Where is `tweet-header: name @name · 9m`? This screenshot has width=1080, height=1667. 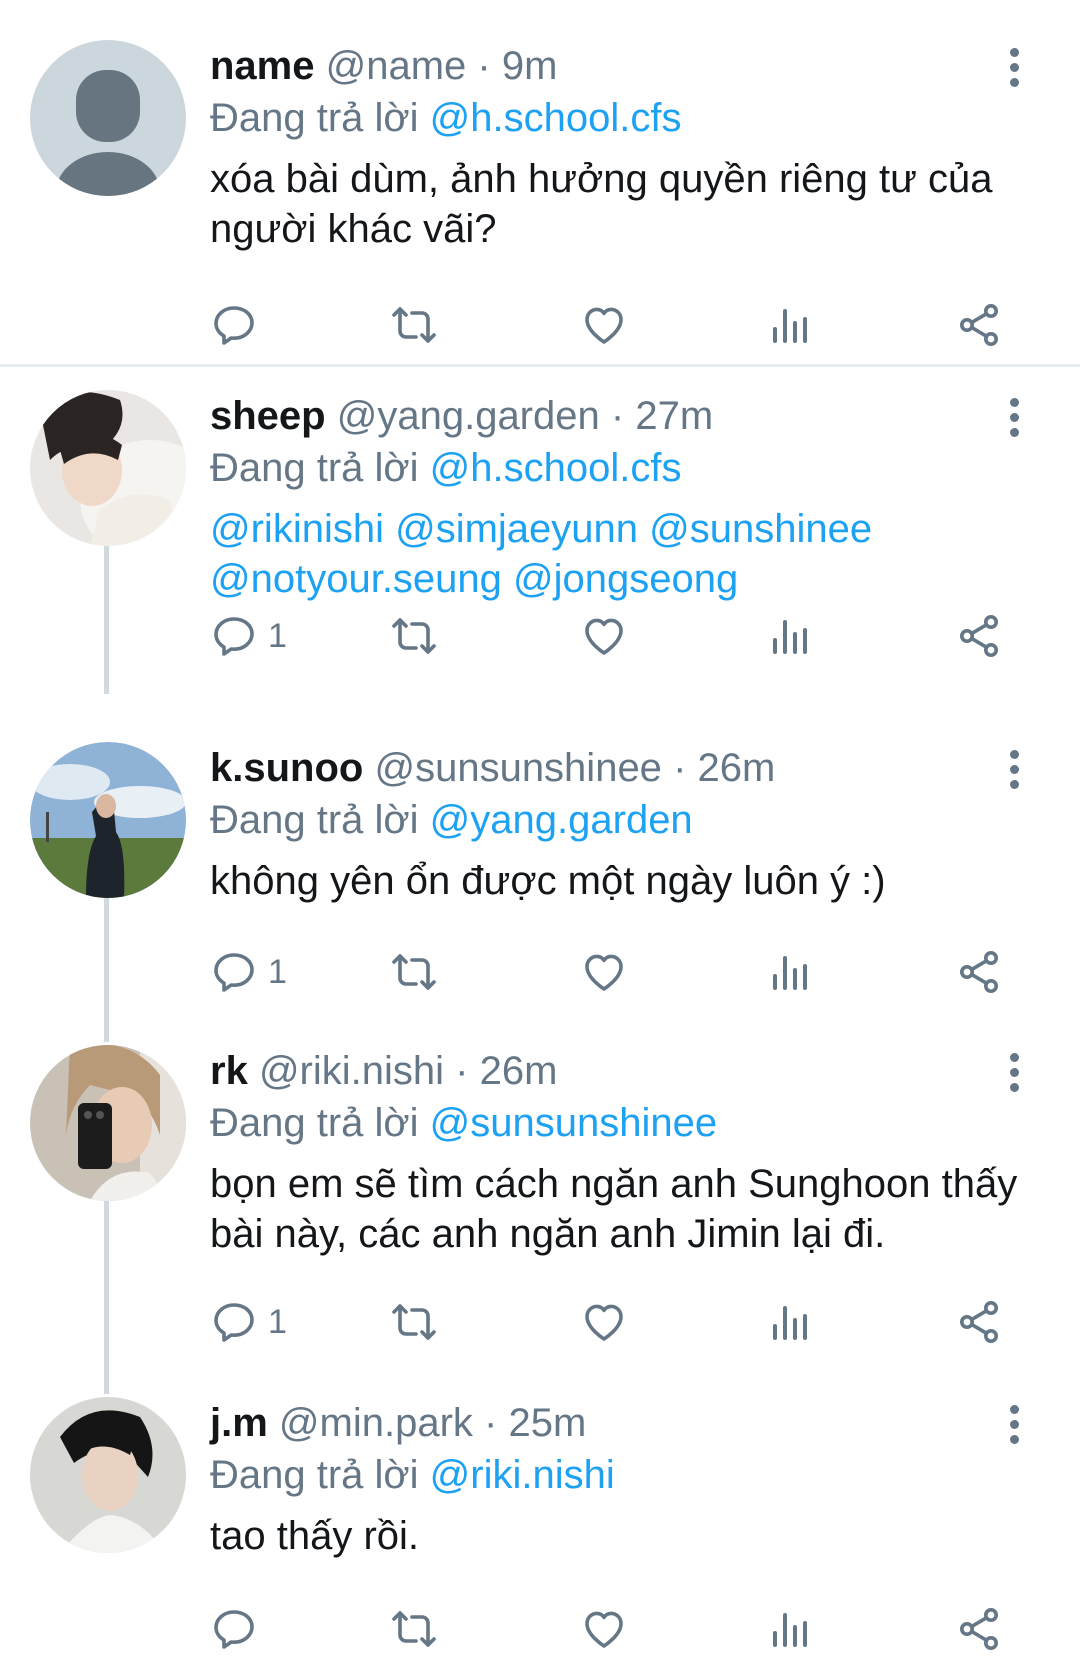
tweet-header: name @name · 9m is located at coordinates (625, 66).